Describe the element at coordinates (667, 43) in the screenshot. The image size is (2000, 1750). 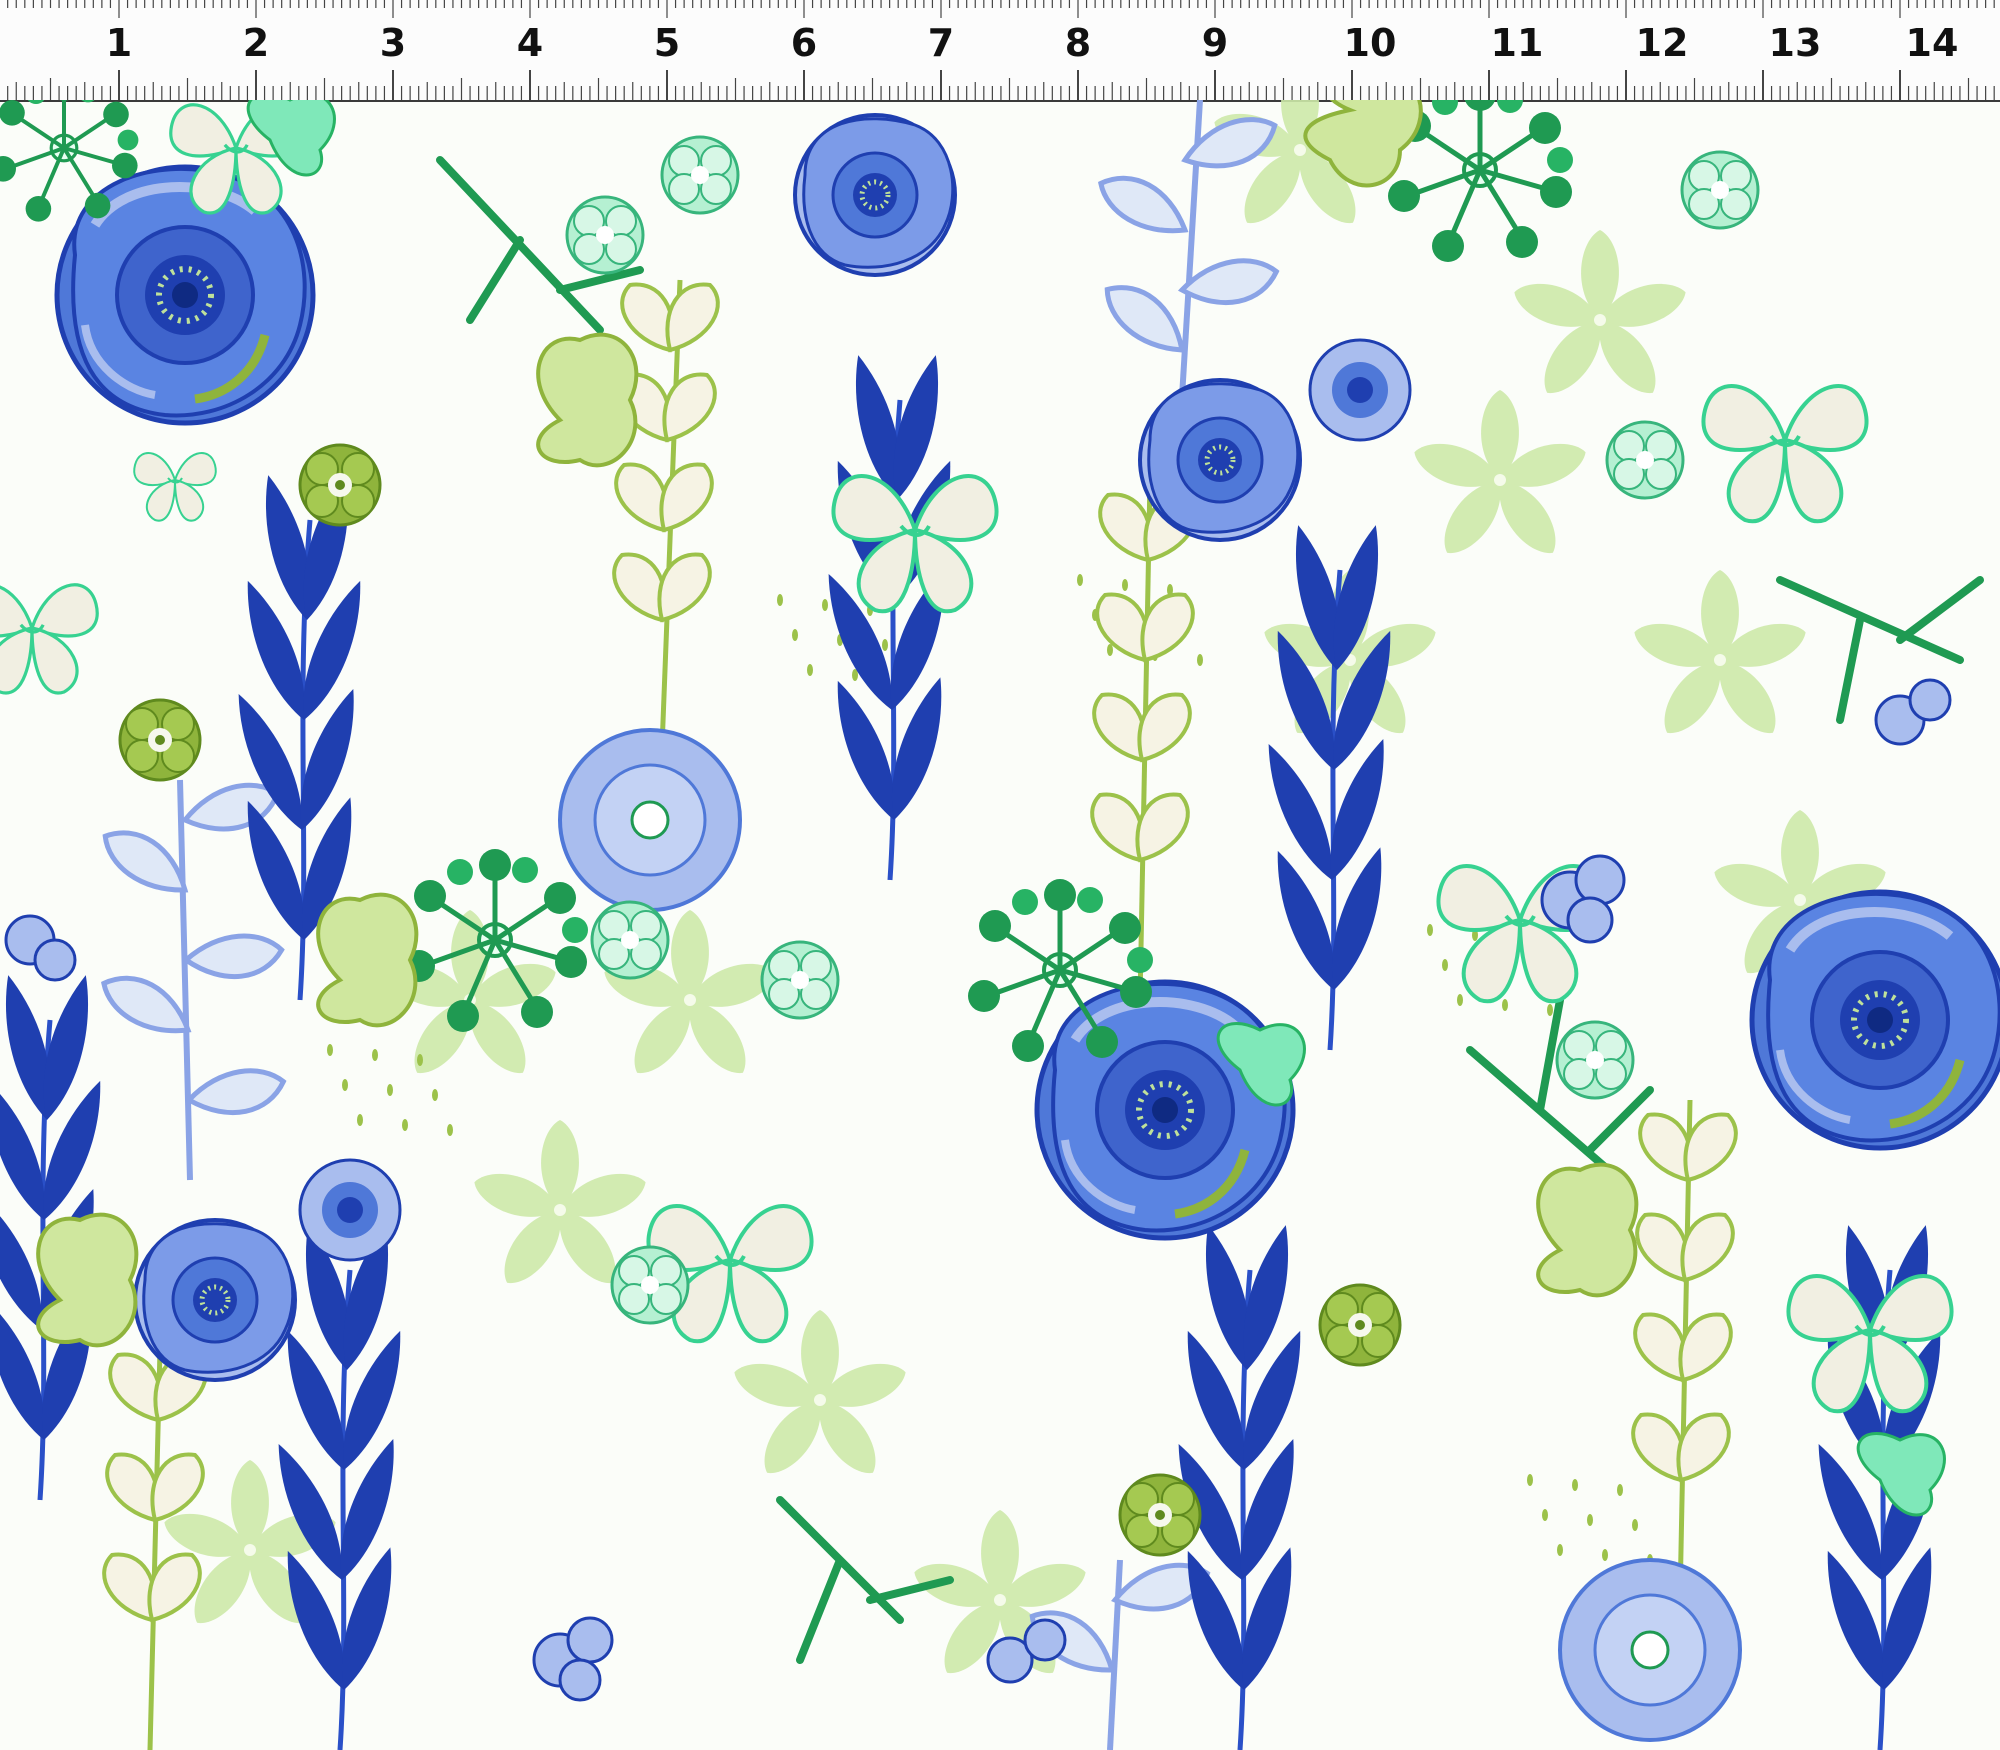
I see `ruler-label-5: 5` at that location.